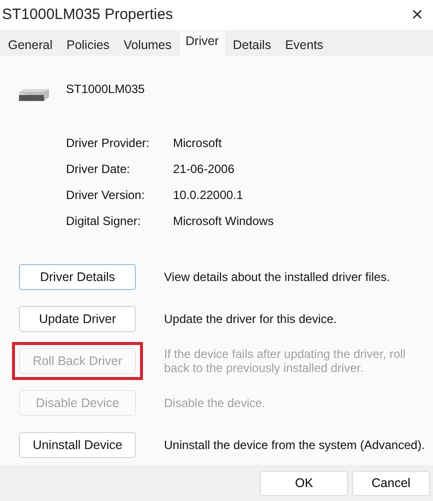  What do you see at coordinates (197, 143) in the screenshot?
I see `property-value: Microsoft` at bounding box center [197, 143].